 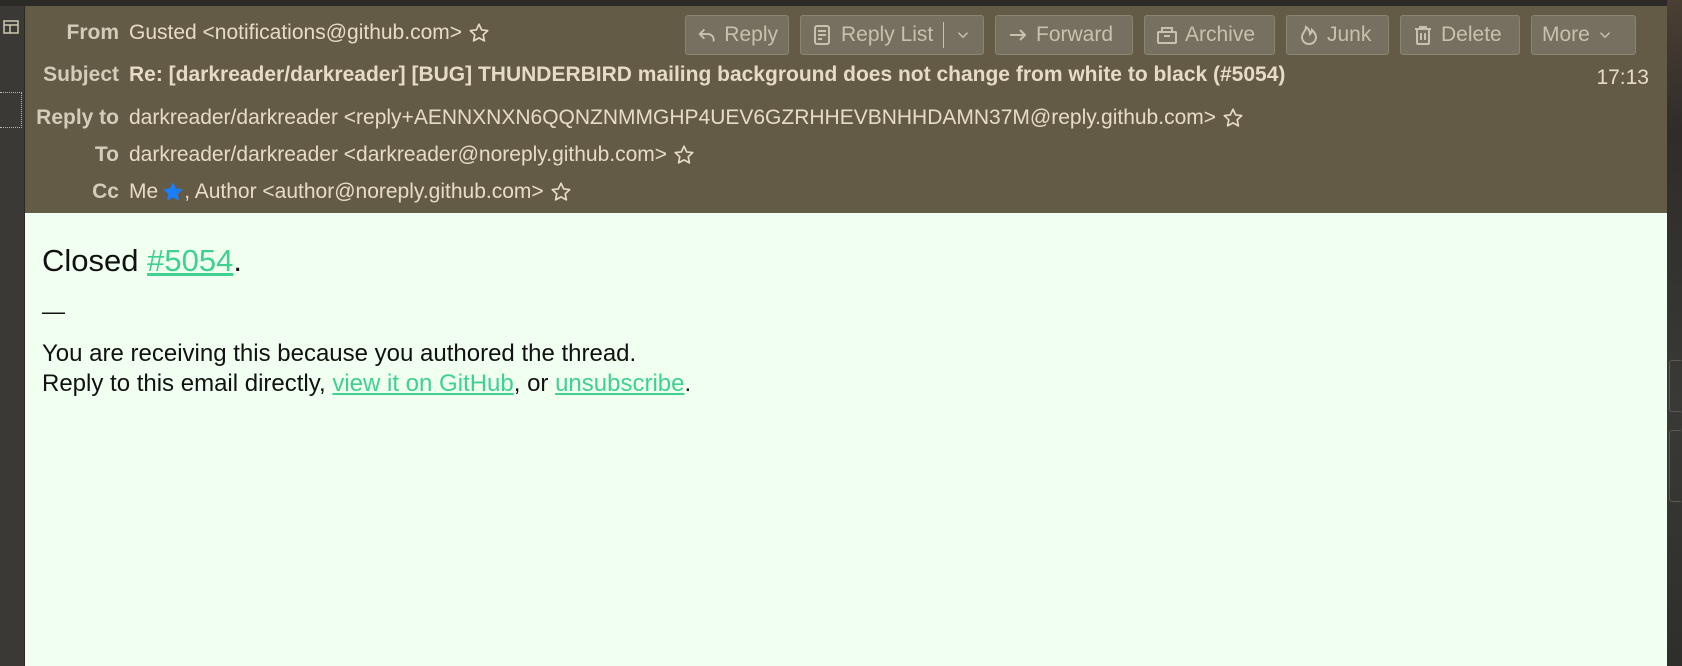 What do you see at coordinates (688, 383) in the screenshot?
I see `reply-notice-suffix: .` at bounding box center [688, 383].